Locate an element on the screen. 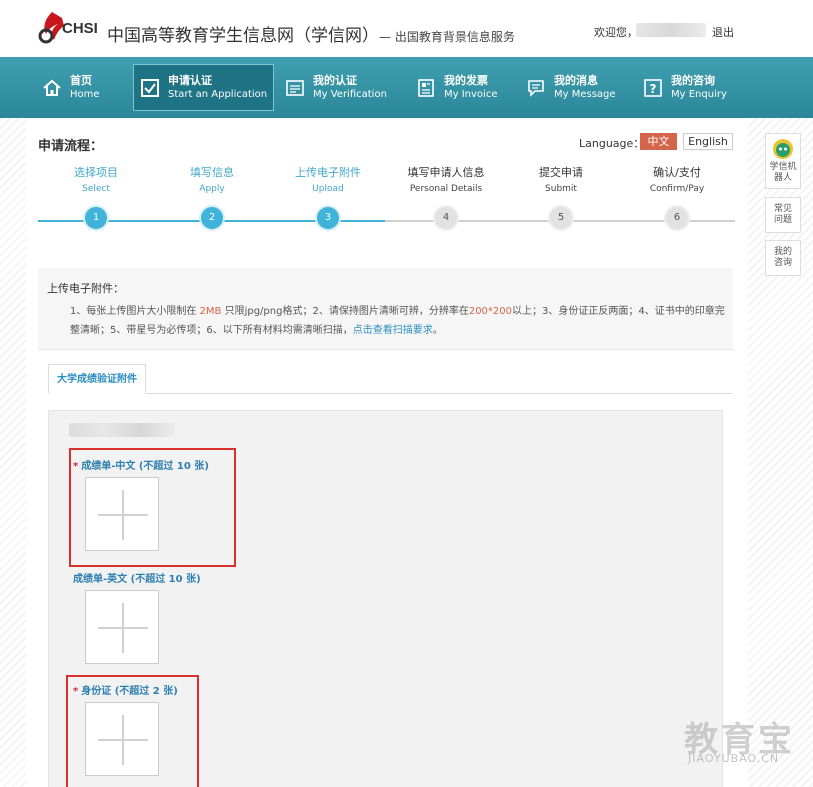  lang-zh-button: 中文 is located at coordinates (658, 141).